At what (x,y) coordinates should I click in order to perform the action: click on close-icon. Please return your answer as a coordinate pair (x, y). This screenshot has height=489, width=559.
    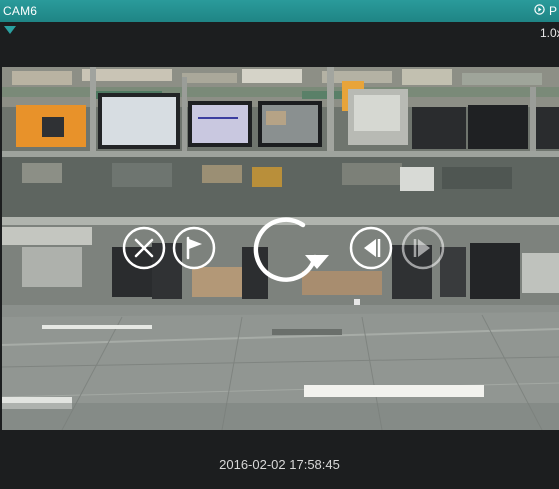
    Looking at the image, I should click on (144, 248).